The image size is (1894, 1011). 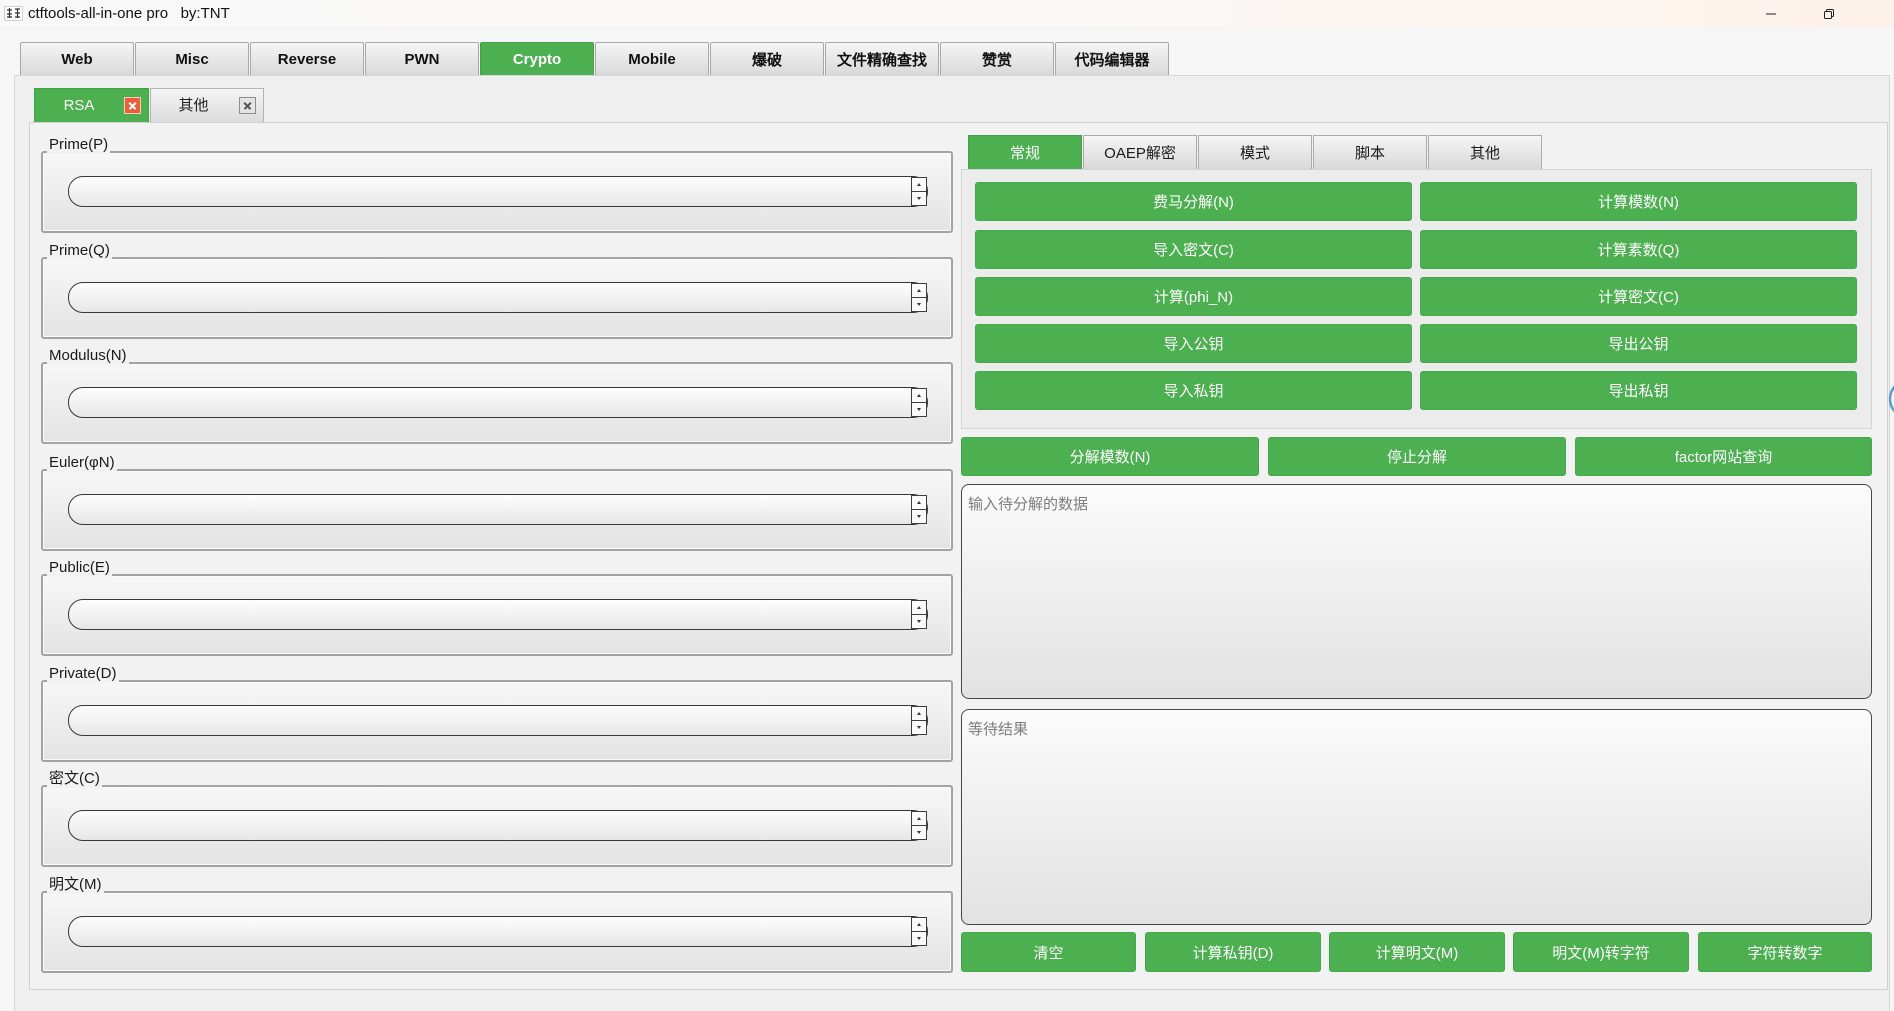 I want to click on tab-donate: 赞赏, so click(x=997, y=58).